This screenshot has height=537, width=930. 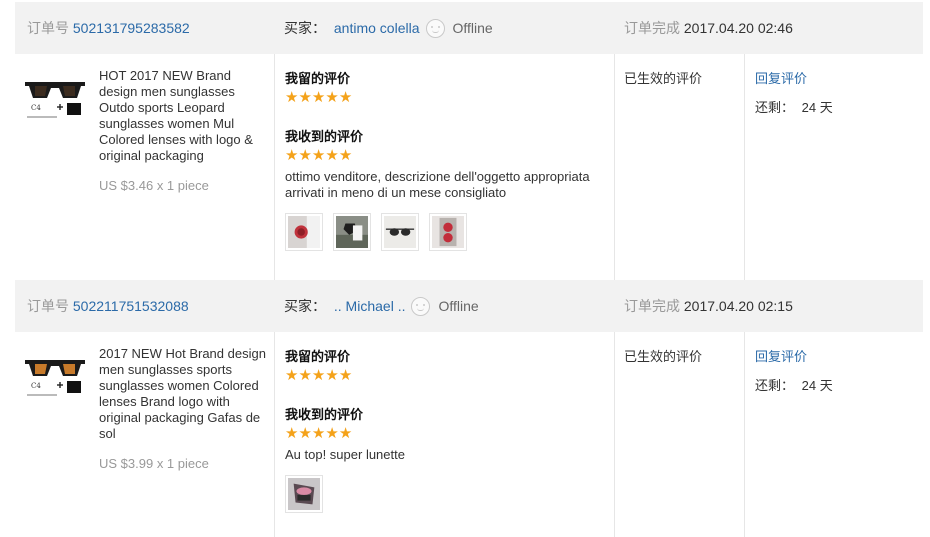 I want to click on completed-info: 订单完成 2017.04.20 02:15, so click(x=708, y=306).